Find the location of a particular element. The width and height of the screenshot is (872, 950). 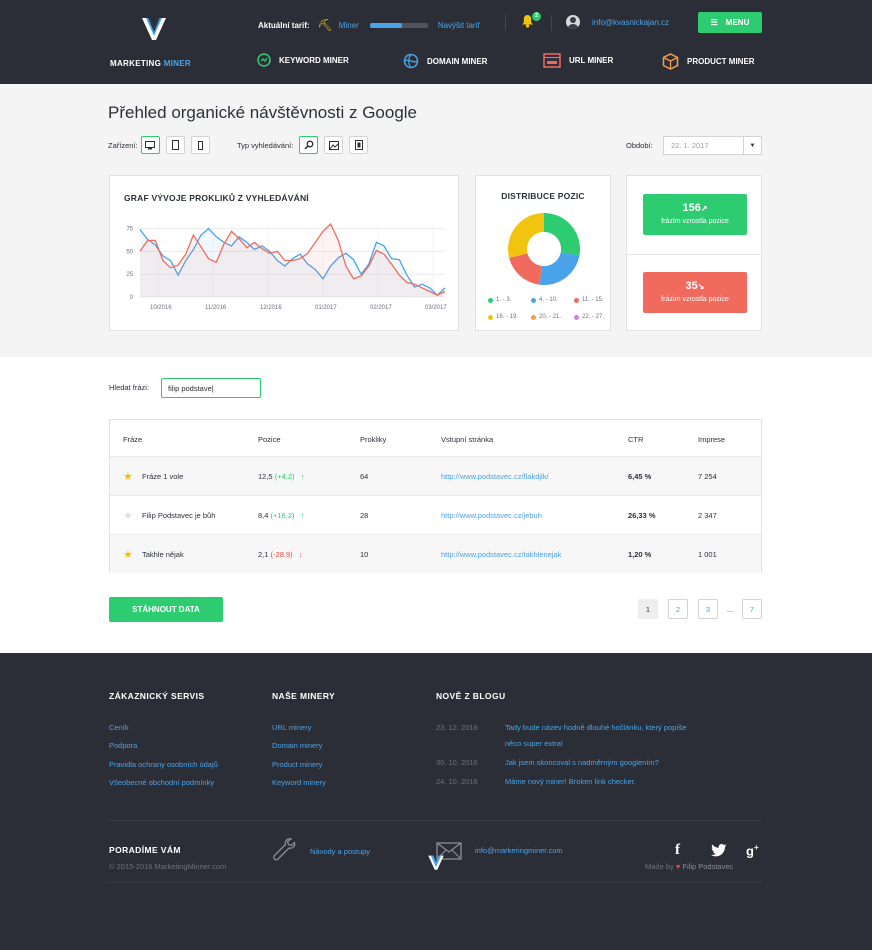

blog-post-link: Máme nový miner! Broken link checker. is located at coordinates (570, 781).